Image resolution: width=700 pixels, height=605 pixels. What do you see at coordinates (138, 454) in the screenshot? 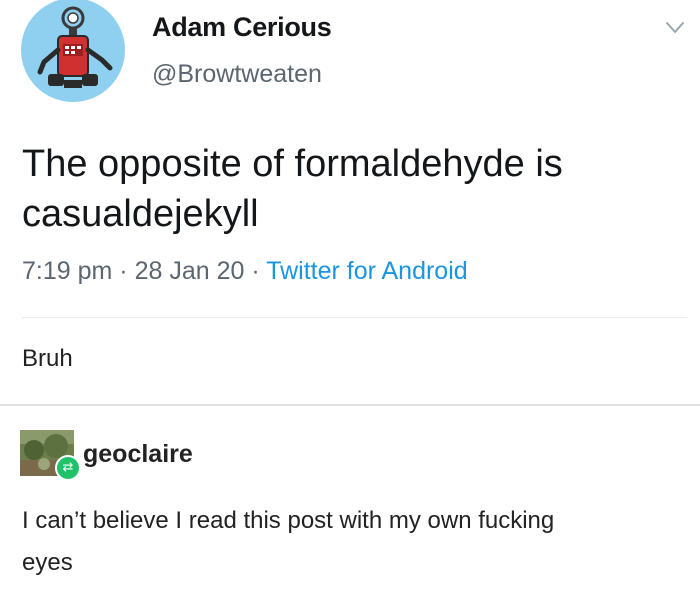
I see `reply-username: geoclaire` at bounding box center [138, 454].